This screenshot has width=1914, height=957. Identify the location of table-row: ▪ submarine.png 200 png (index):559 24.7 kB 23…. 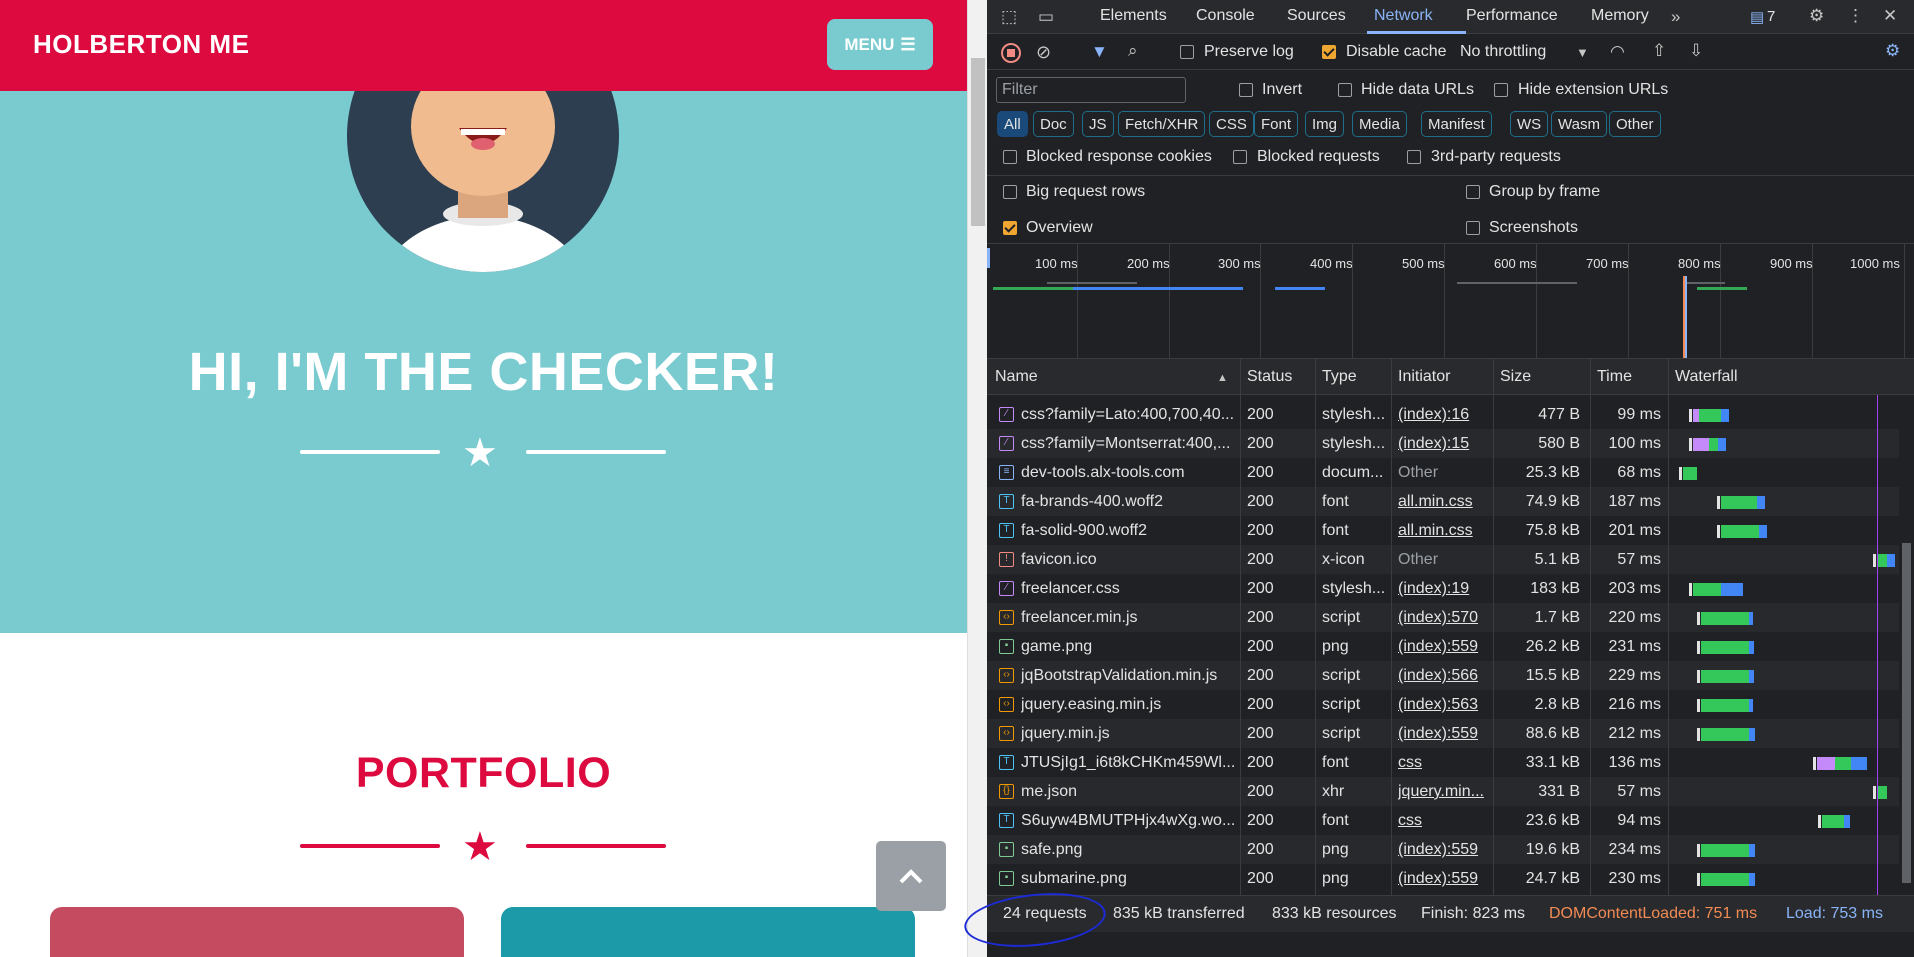
(1444, 878).